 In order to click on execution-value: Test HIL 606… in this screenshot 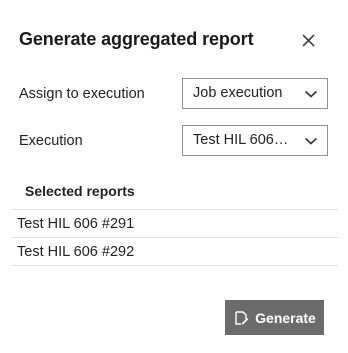, I will do `click(241, 140)`.